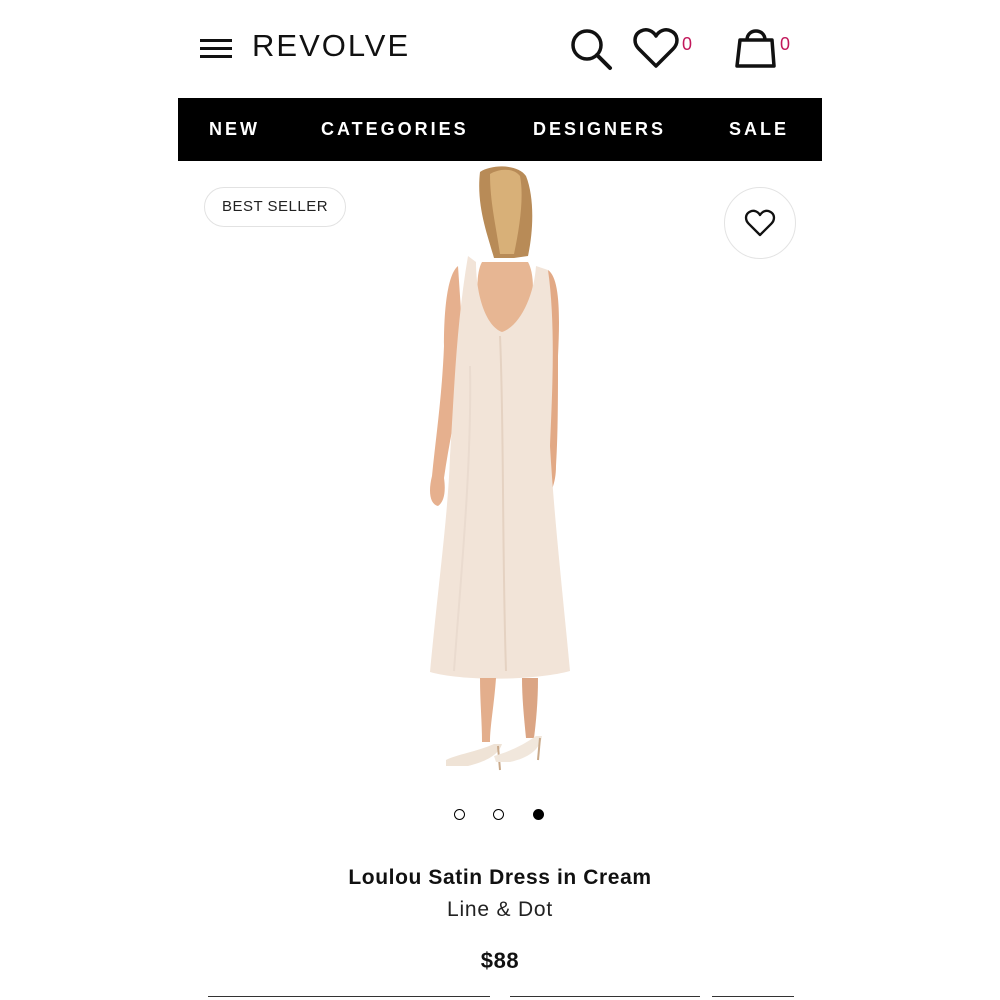 This screenshot has width=1000, height=1000. Describe the element at coordinates (599, 129) in the screenshot. I see `nav-item-designers: DESIGNERS` at that location.